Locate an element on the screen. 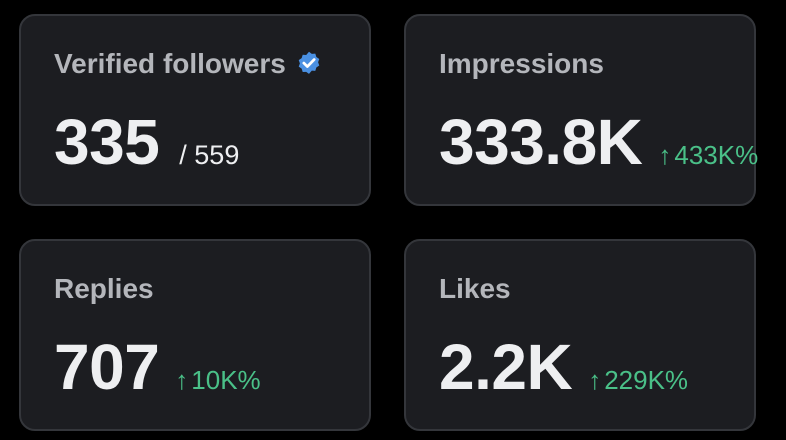  verified-followers-label: Verified followers is located at coordinates (170, 63).